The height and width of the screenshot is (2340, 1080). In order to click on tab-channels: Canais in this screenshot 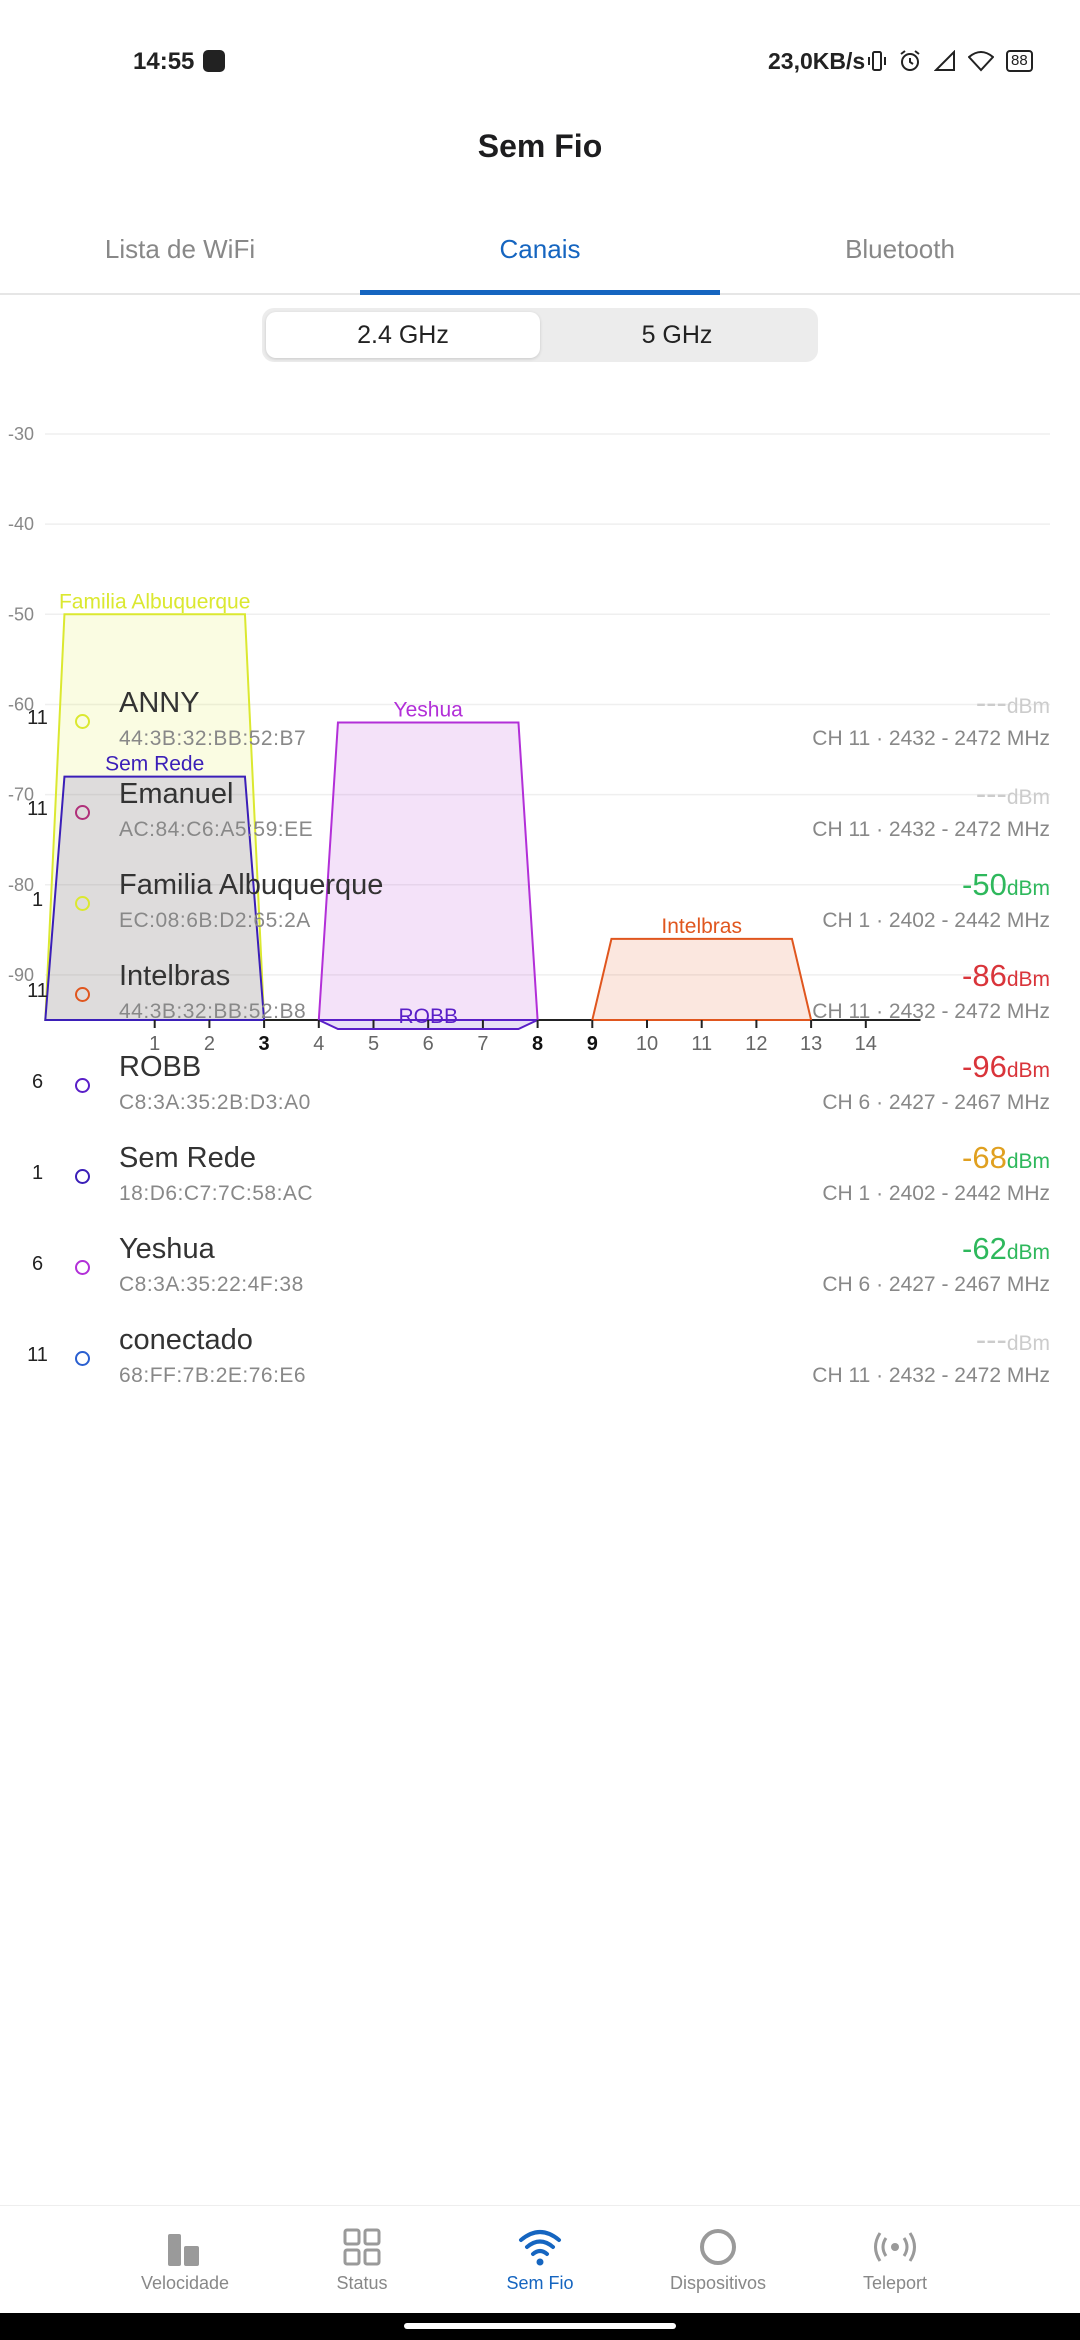, I will do `click(540, 249)`.